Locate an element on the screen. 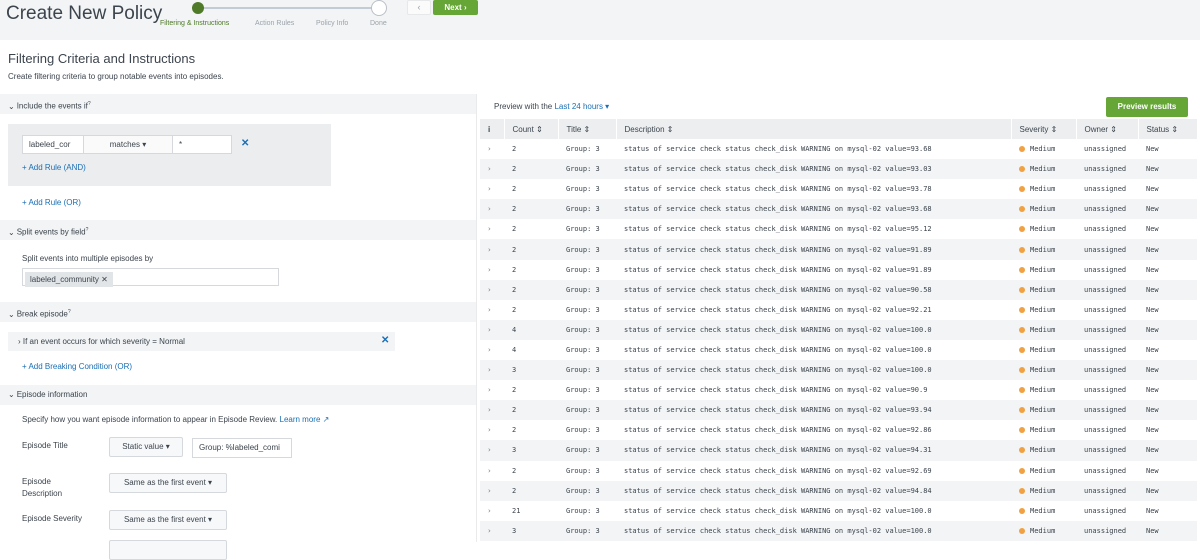  step-action-rules: Action Rules is located at coordinates (275, 23).